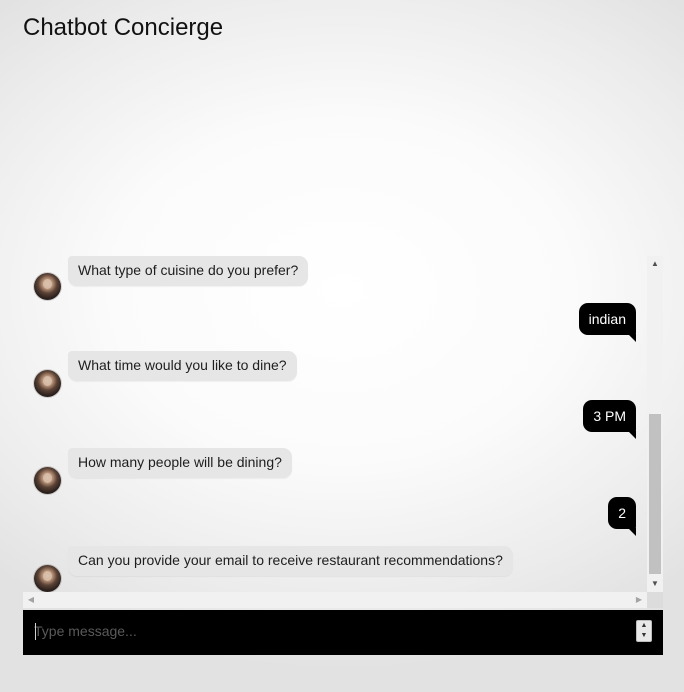 The height and width of the screenshot is (692, 684). I want to click on vertical-scroll-thumb, so click(655, 494).